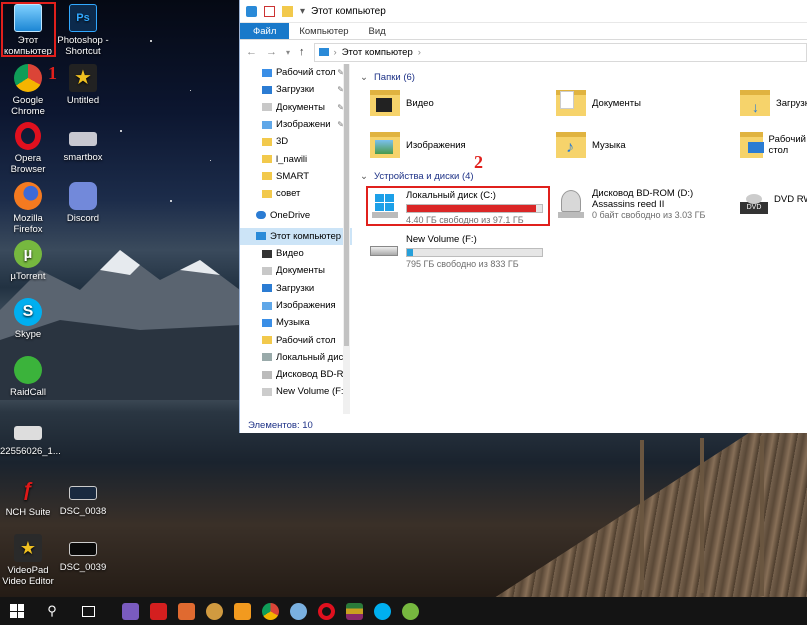 The height and width of the screenshot is (625, 807). Describe the element at coordinates (269, 11) in the screenshot. I see `properties-icon` at that location.